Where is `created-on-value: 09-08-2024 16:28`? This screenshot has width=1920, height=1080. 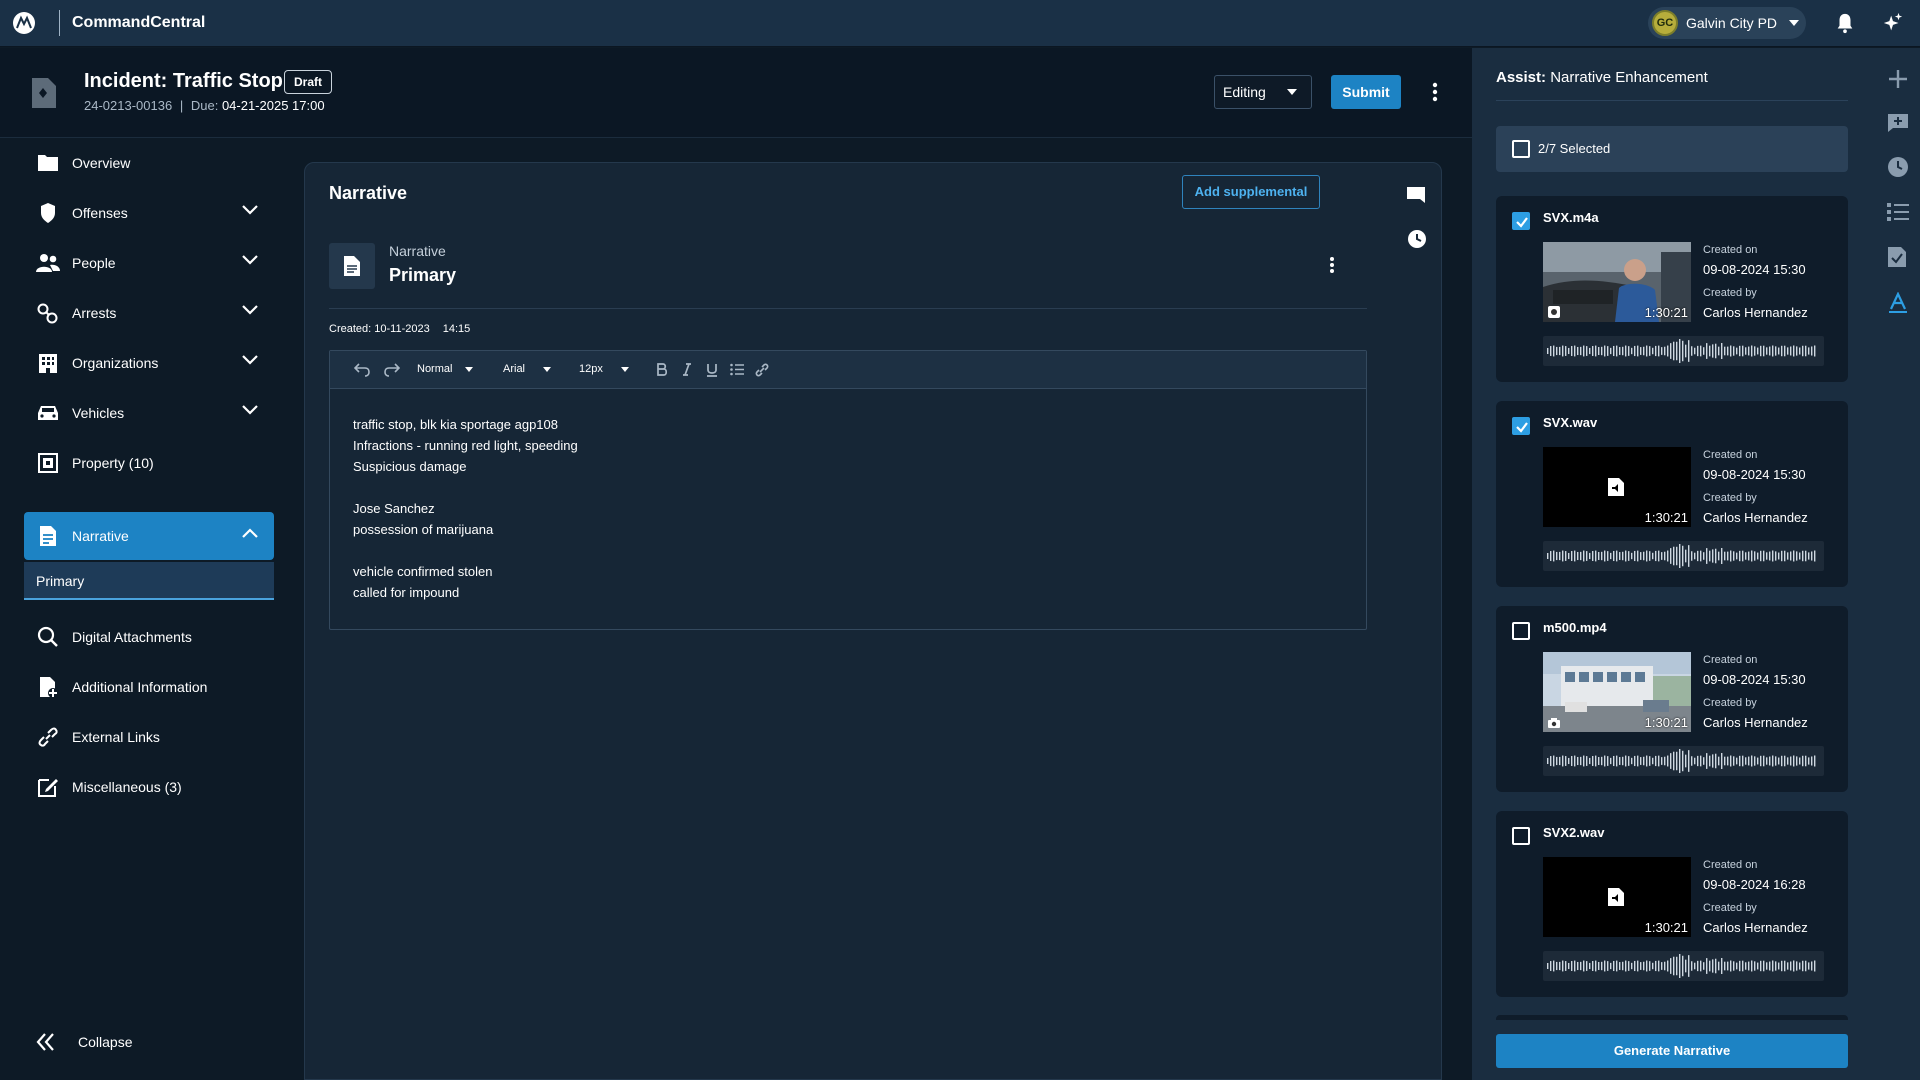
created-on-value: 09-08-2024 16:28 is located at coordinates (1754, 884).